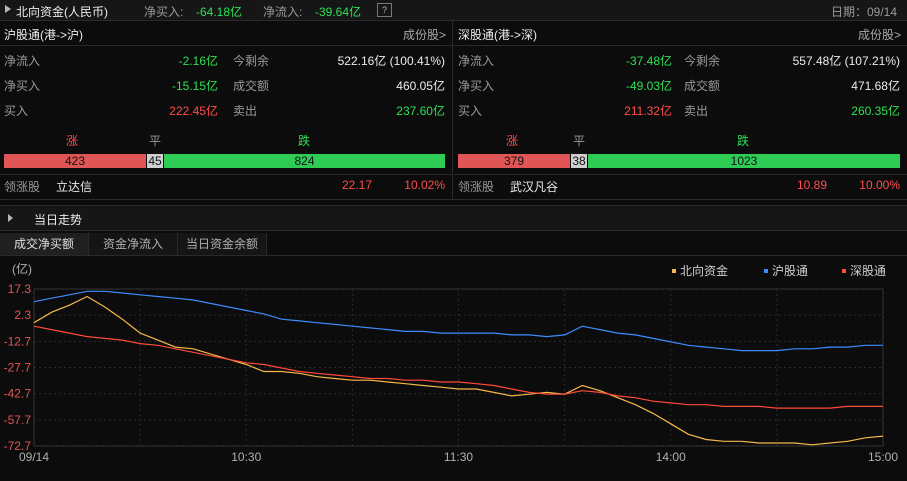 This screenshot has height=481, width=907. What do you see at coordinates (75, 161) in the screenshot?
I see `sh-up-bar: 423` at bounding box center [75, 161].